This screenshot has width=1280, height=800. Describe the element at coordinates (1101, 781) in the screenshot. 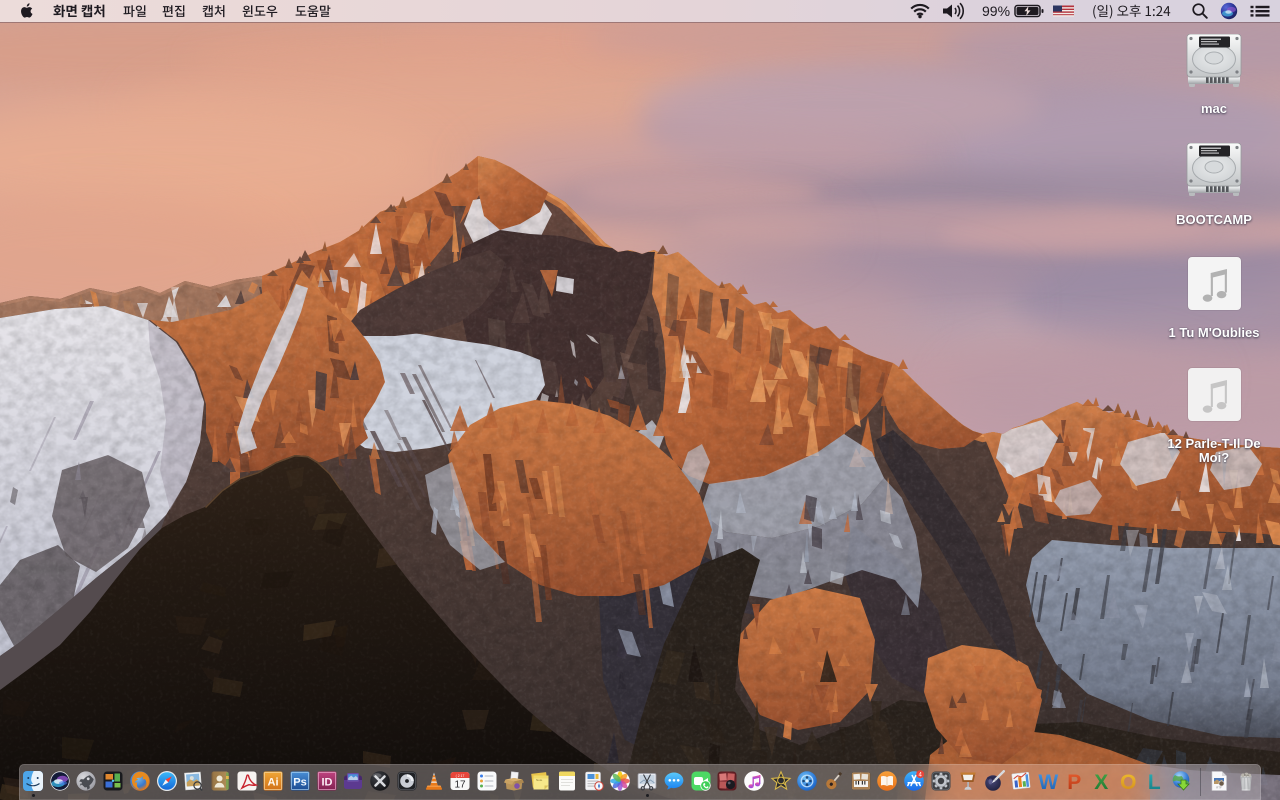

I see `svg-text: X` at that location.